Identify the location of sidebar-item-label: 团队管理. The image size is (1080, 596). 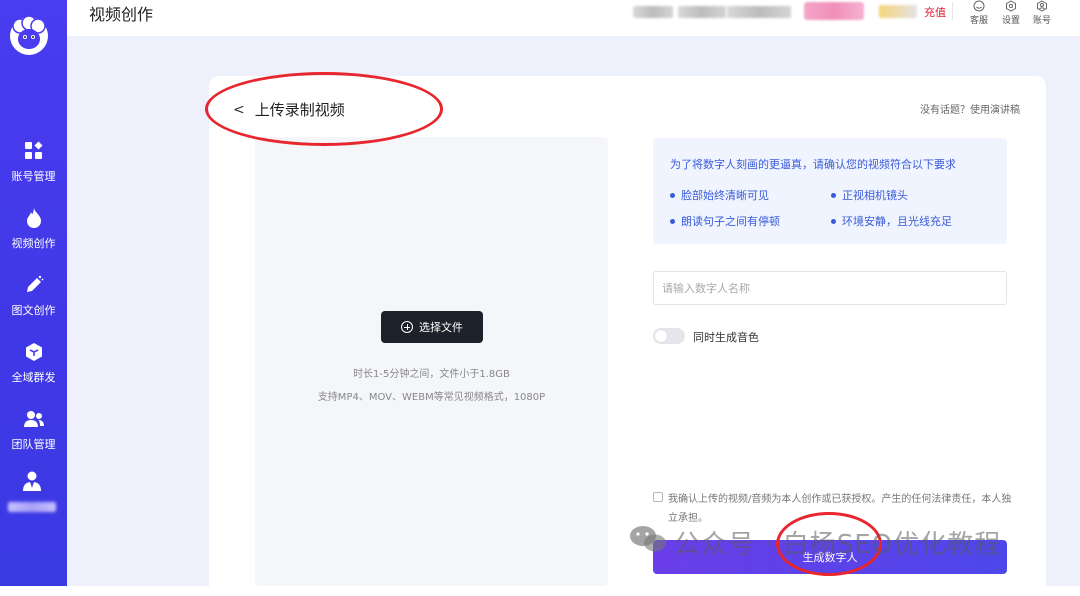
(33, 444).